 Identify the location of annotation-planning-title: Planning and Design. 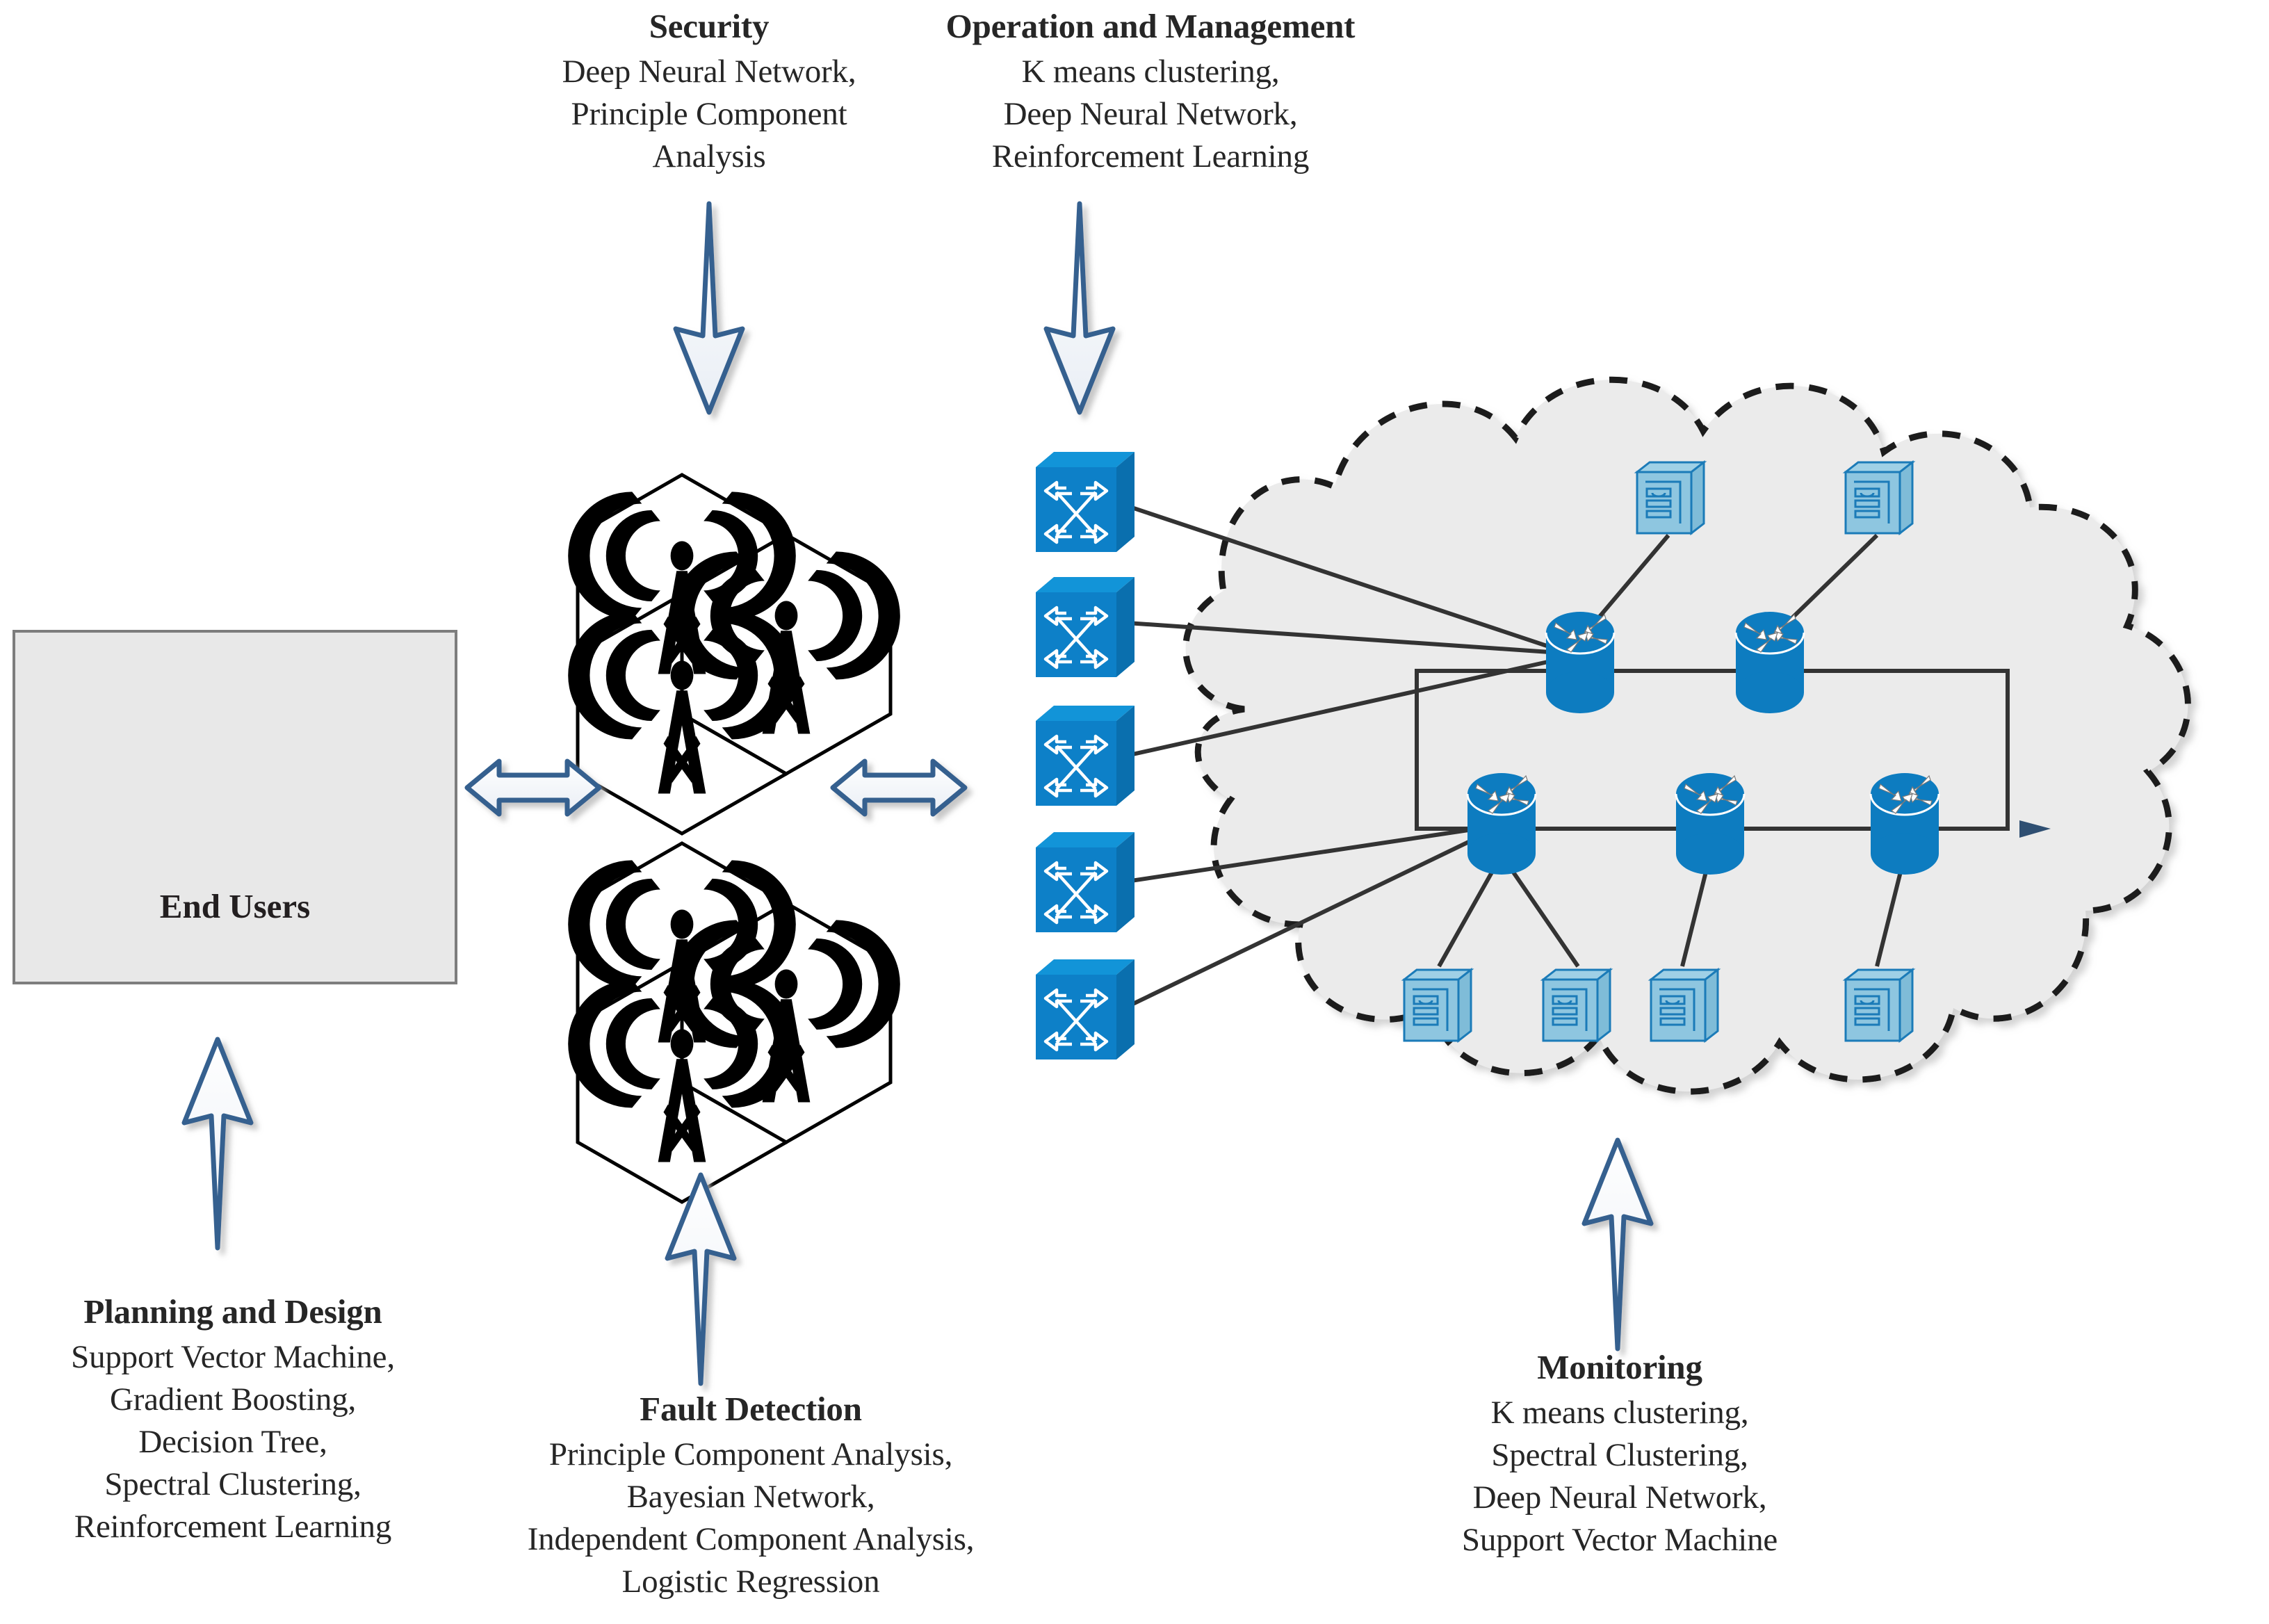
(233, 1311).